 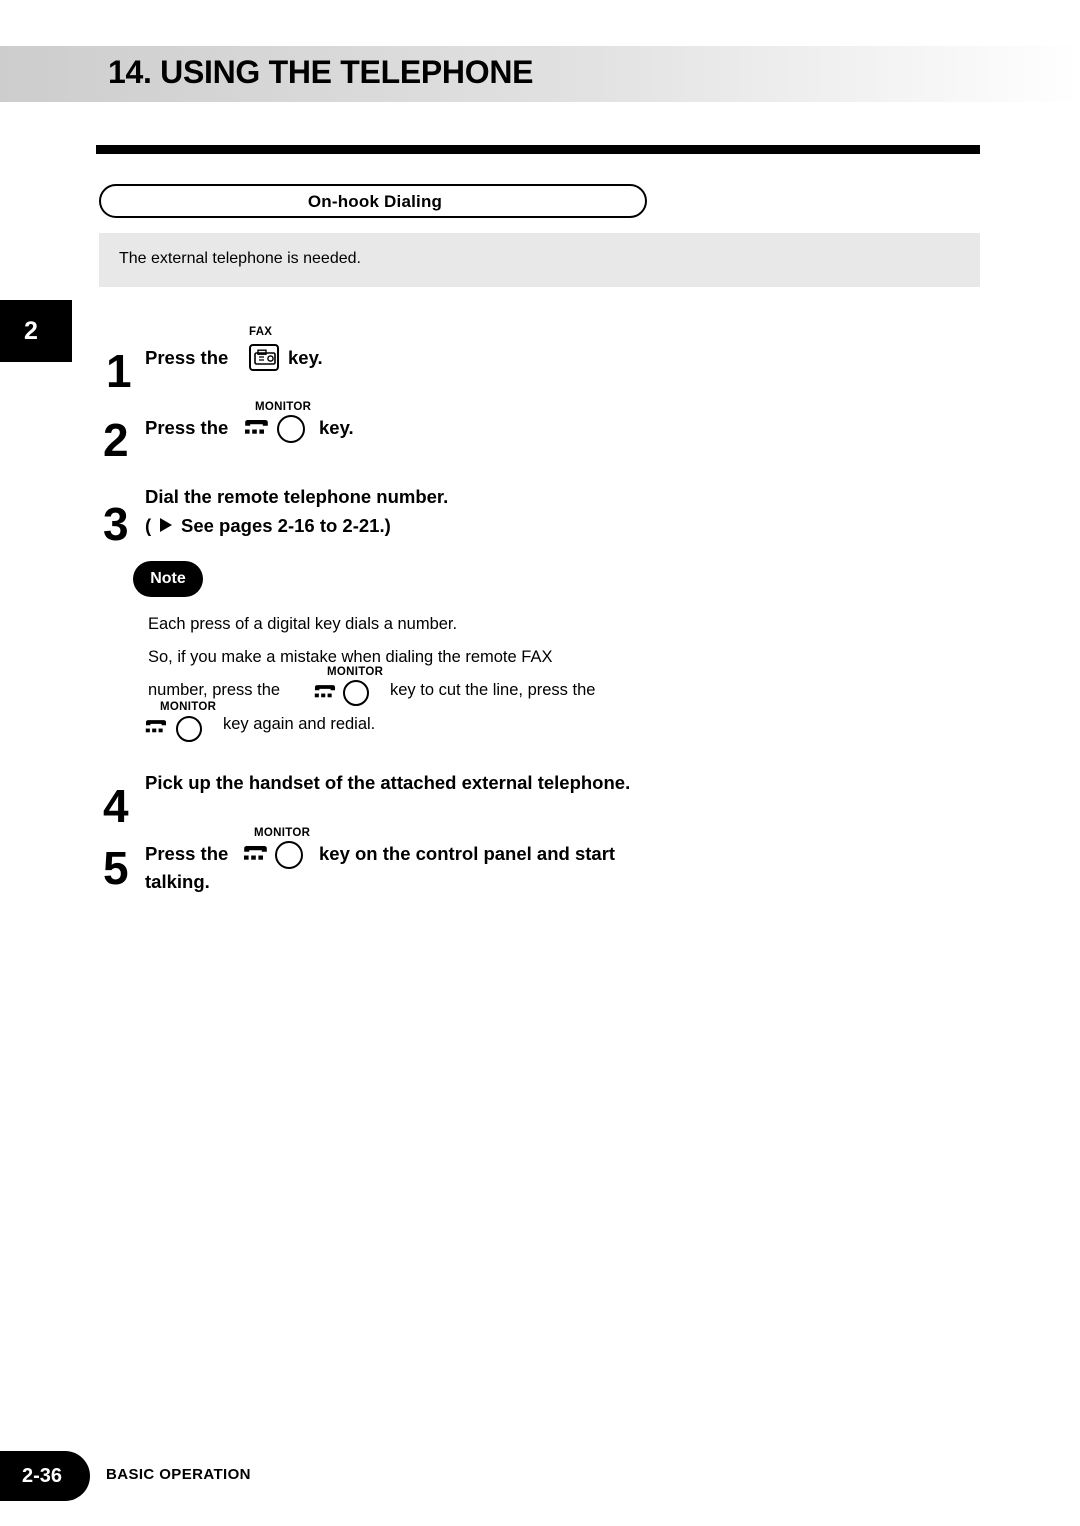 I want to click on step-2-text-after: key., so click(x=336, y=427).